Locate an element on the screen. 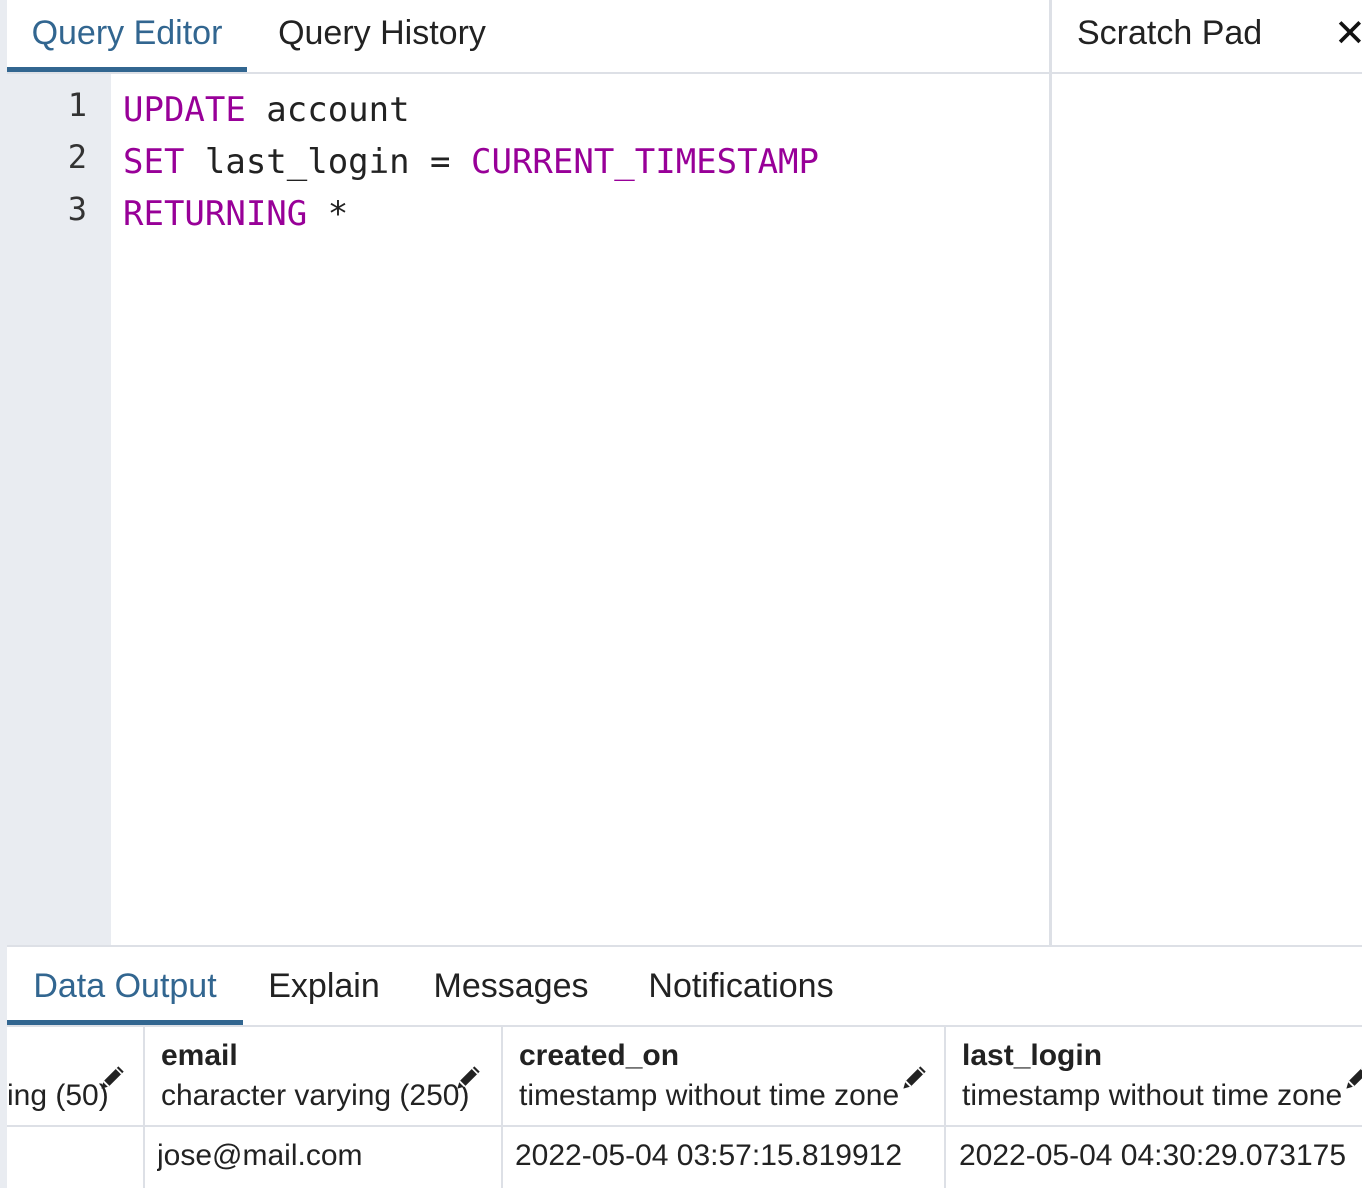 The height and width of the screenshot is (1188, 1362). scratch-pad-title: Scratch Pad is located at coordinates (1170, 33).